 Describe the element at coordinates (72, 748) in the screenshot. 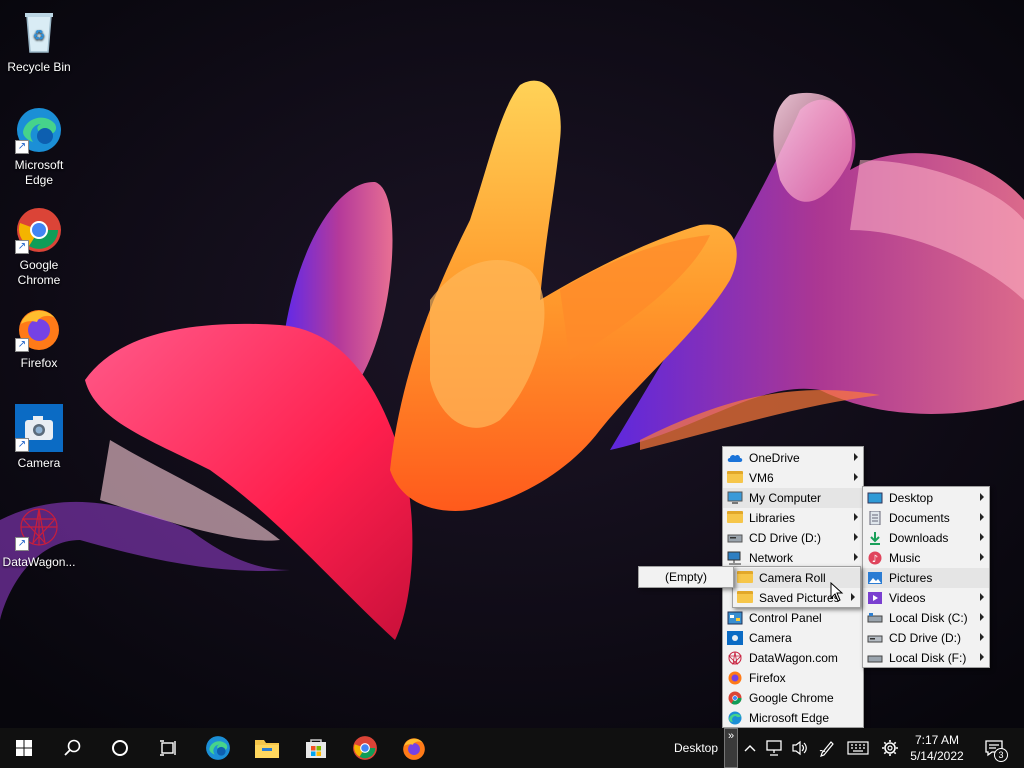

I see `search-button` at that location.